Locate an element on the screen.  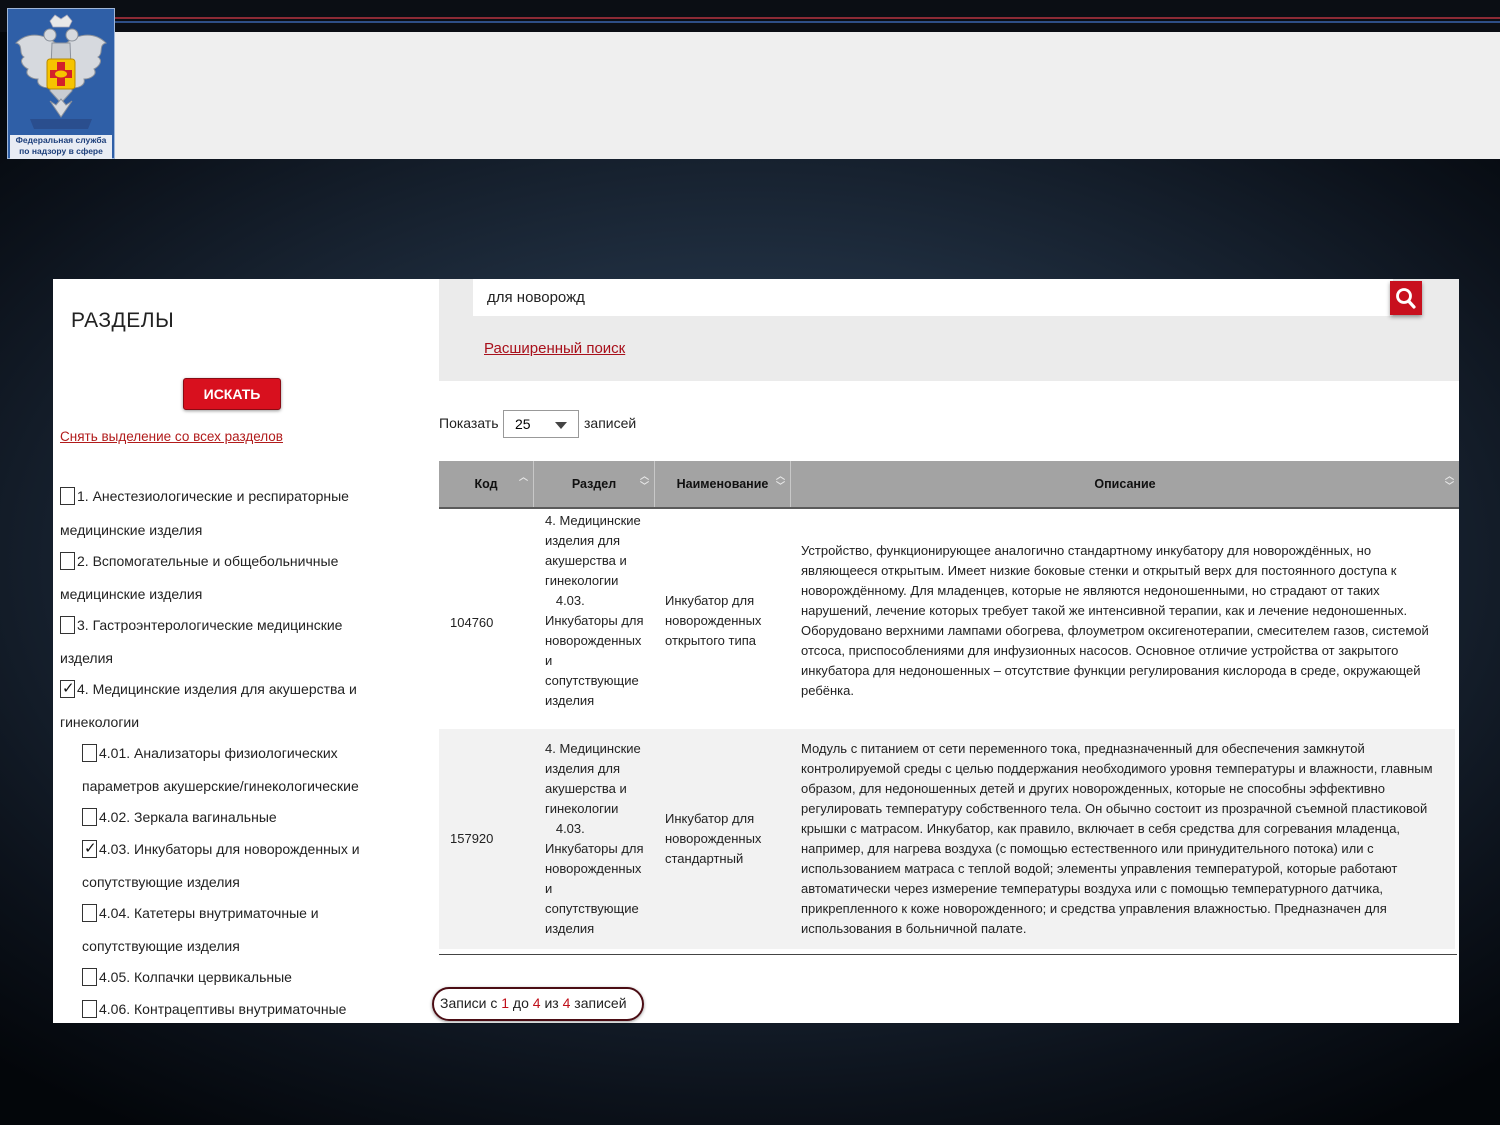
section-item-4-03: 4.03. Инкубаторы для новорожденных и is located at coordinates (221, 848).